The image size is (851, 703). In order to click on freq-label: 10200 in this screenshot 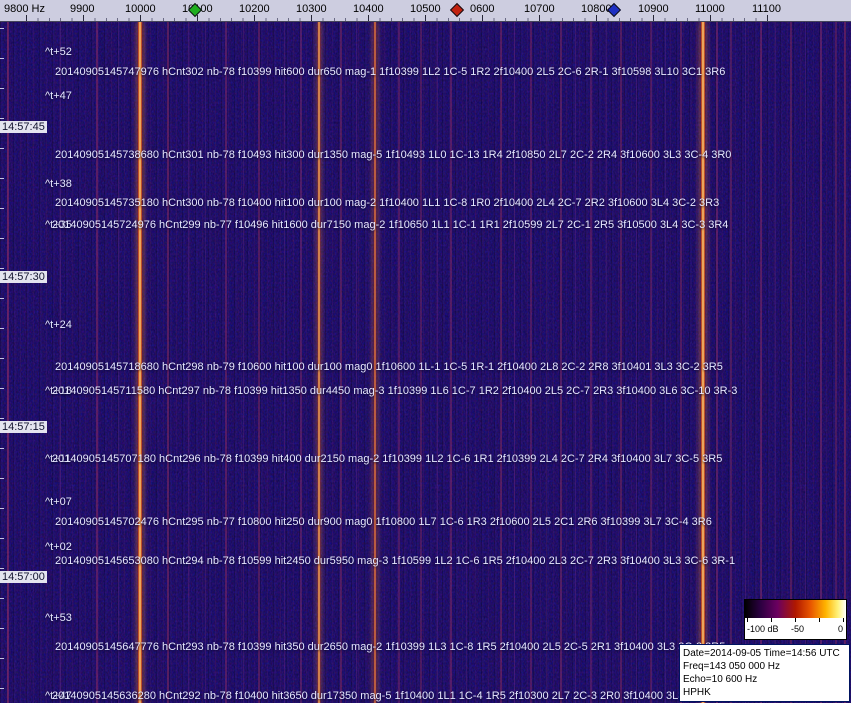, I will do `click(254, 9)`.